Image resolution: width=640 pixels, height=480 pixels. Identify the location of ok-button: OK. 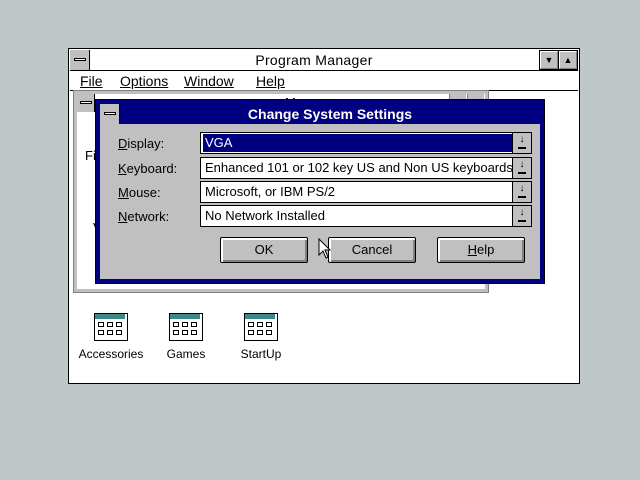
(264, 250).